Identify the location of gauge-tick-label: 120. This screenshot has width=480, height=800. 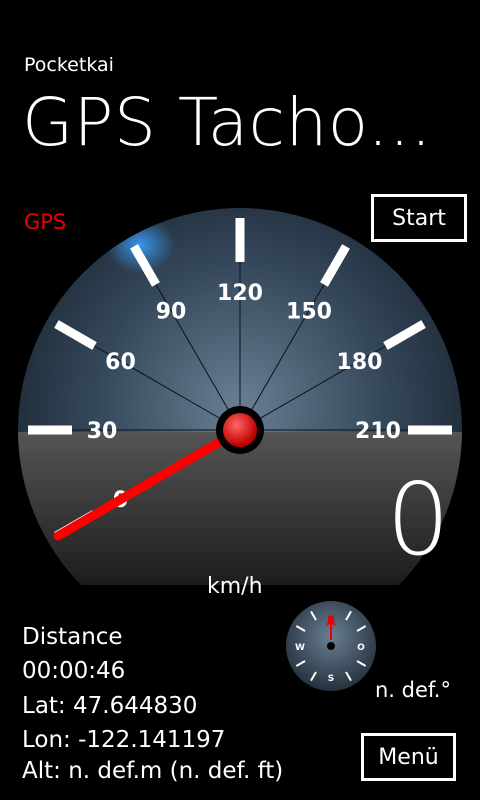
(240, 293).